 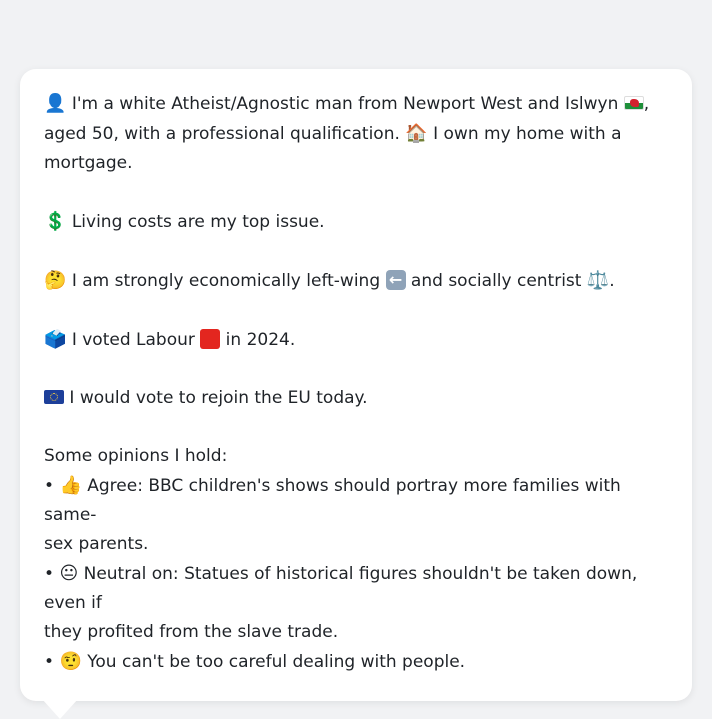 I want to click on intro-text-b: ,, so click(x=646, y=104).